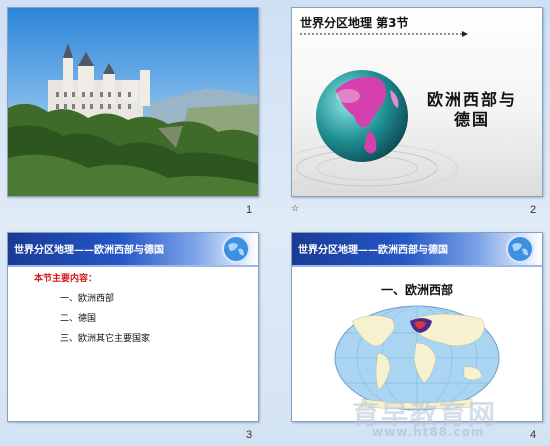  Describe the element at coordinates (428, 432) in the screenshot. I see `watermark-url: www.ht88.com` at that location.